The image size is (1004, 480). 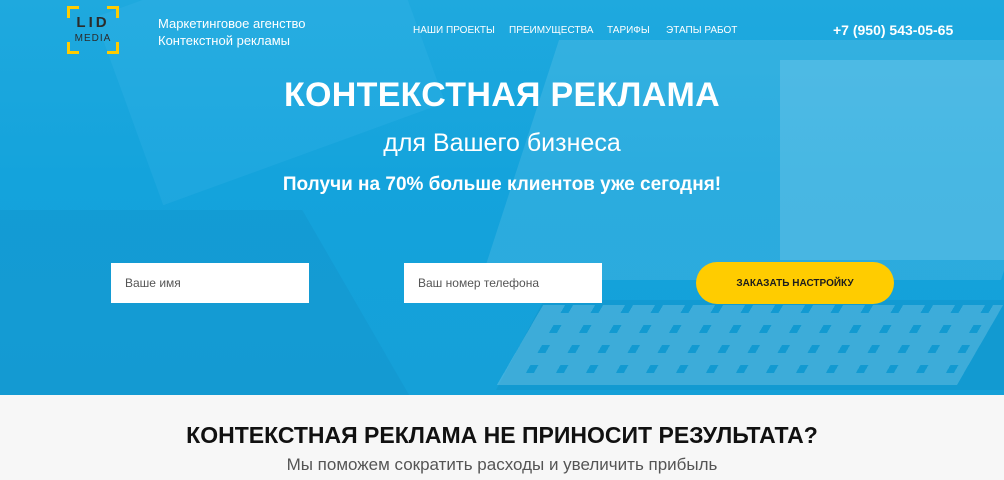 I want to click on phone-number: +7 (950) 543-05-65, so click(x=893, y=30).